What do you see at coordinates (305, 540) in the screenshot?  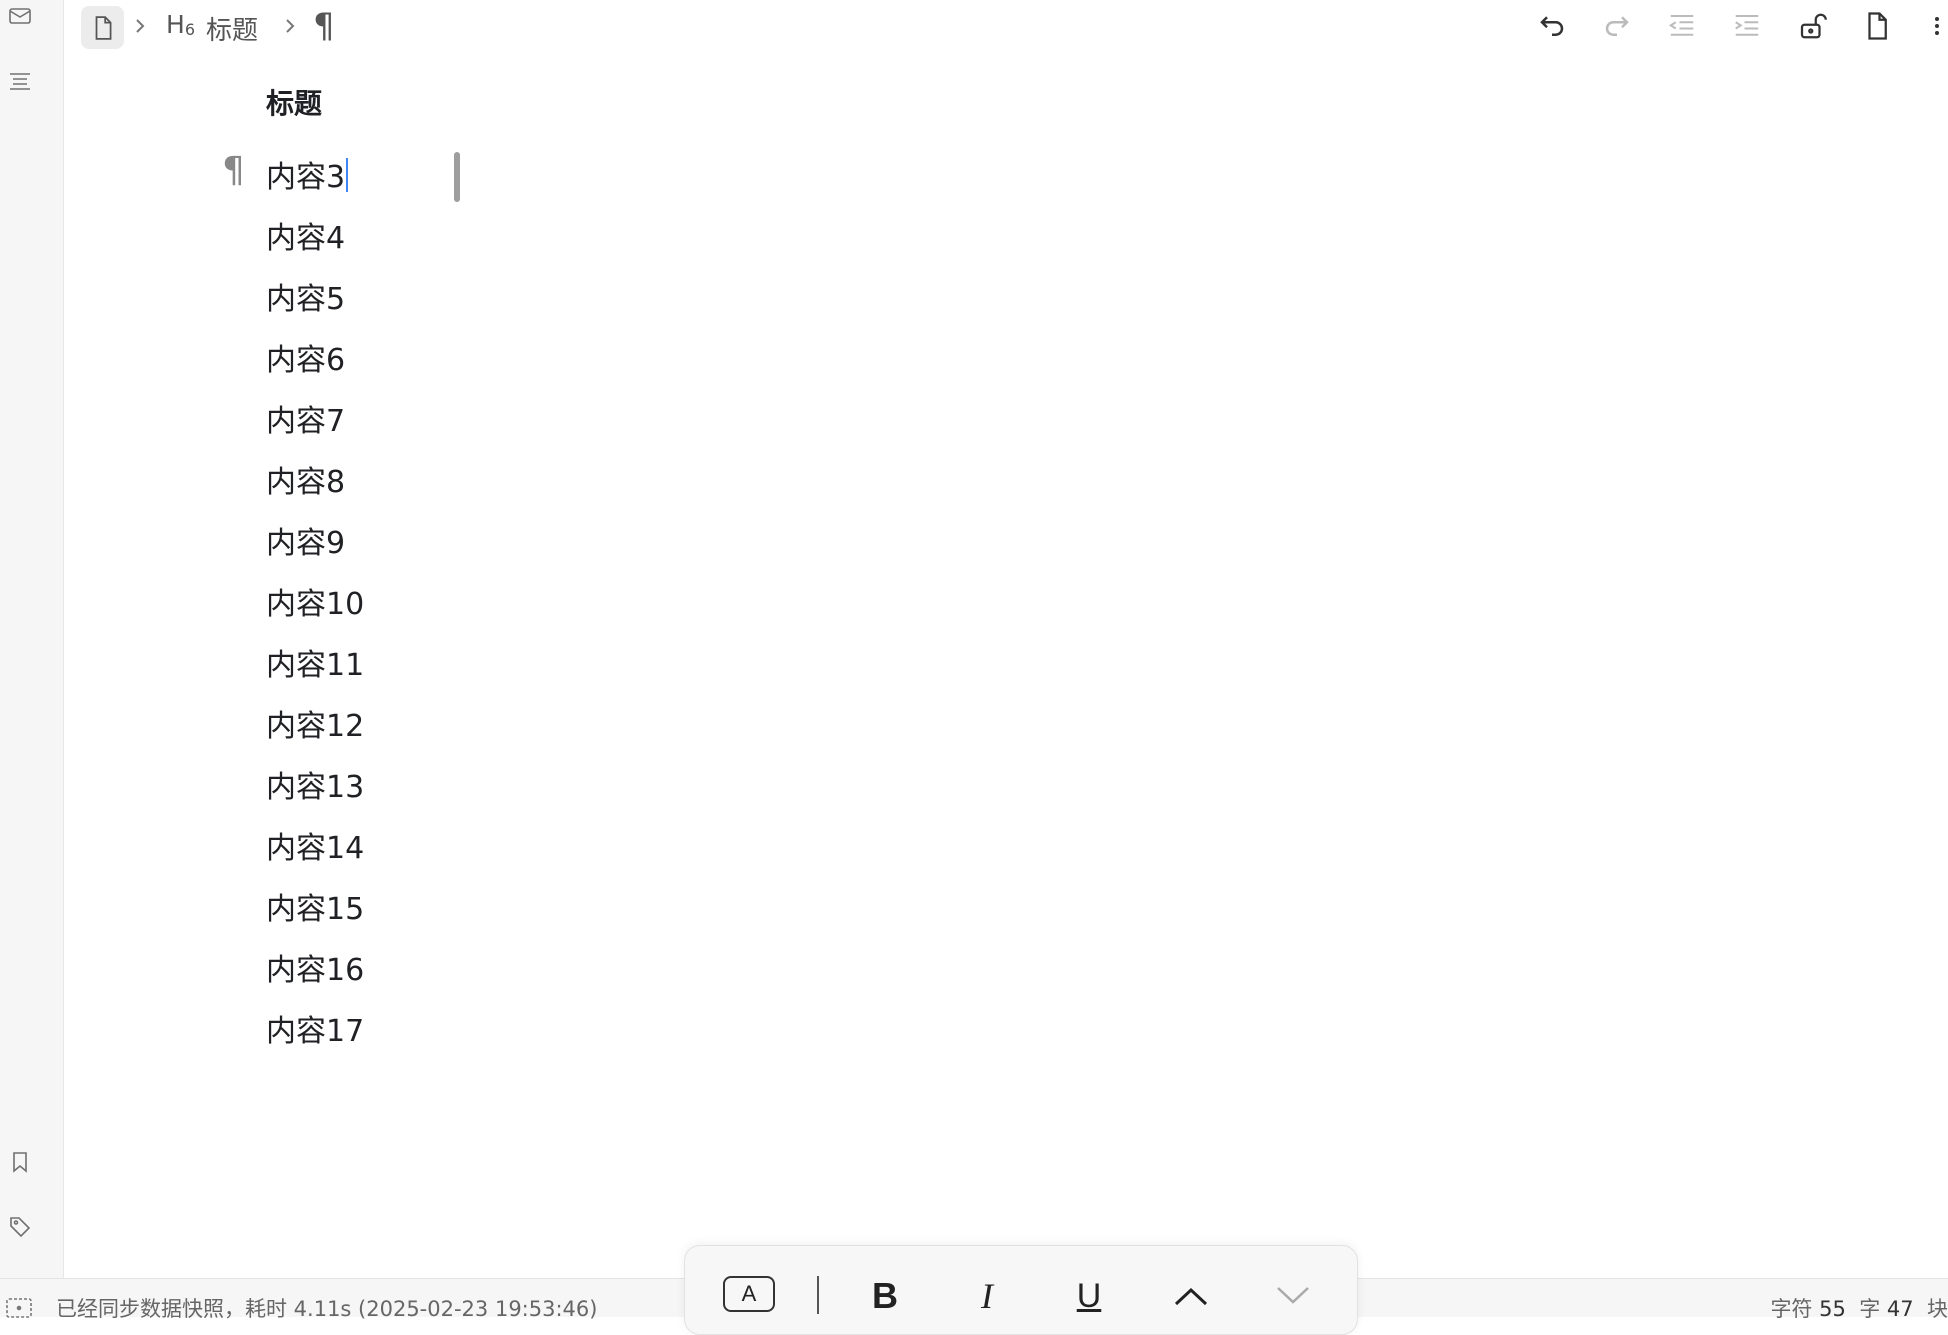 I see `paragraph: 内容9` at bounding box center [305, 540].